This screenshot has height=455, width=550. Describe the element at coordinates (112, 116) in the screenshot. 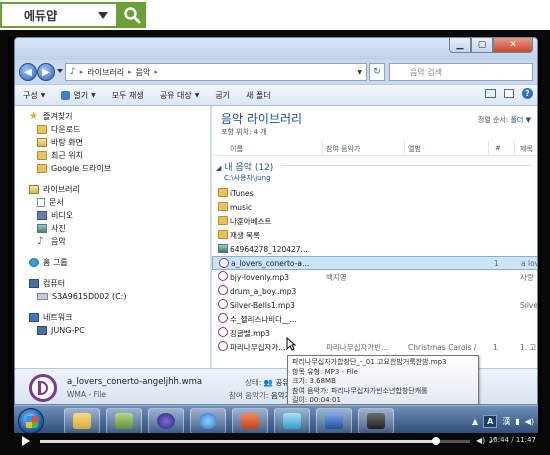

I see `nav-favorites: ★ 즐겨찾기` at that location.